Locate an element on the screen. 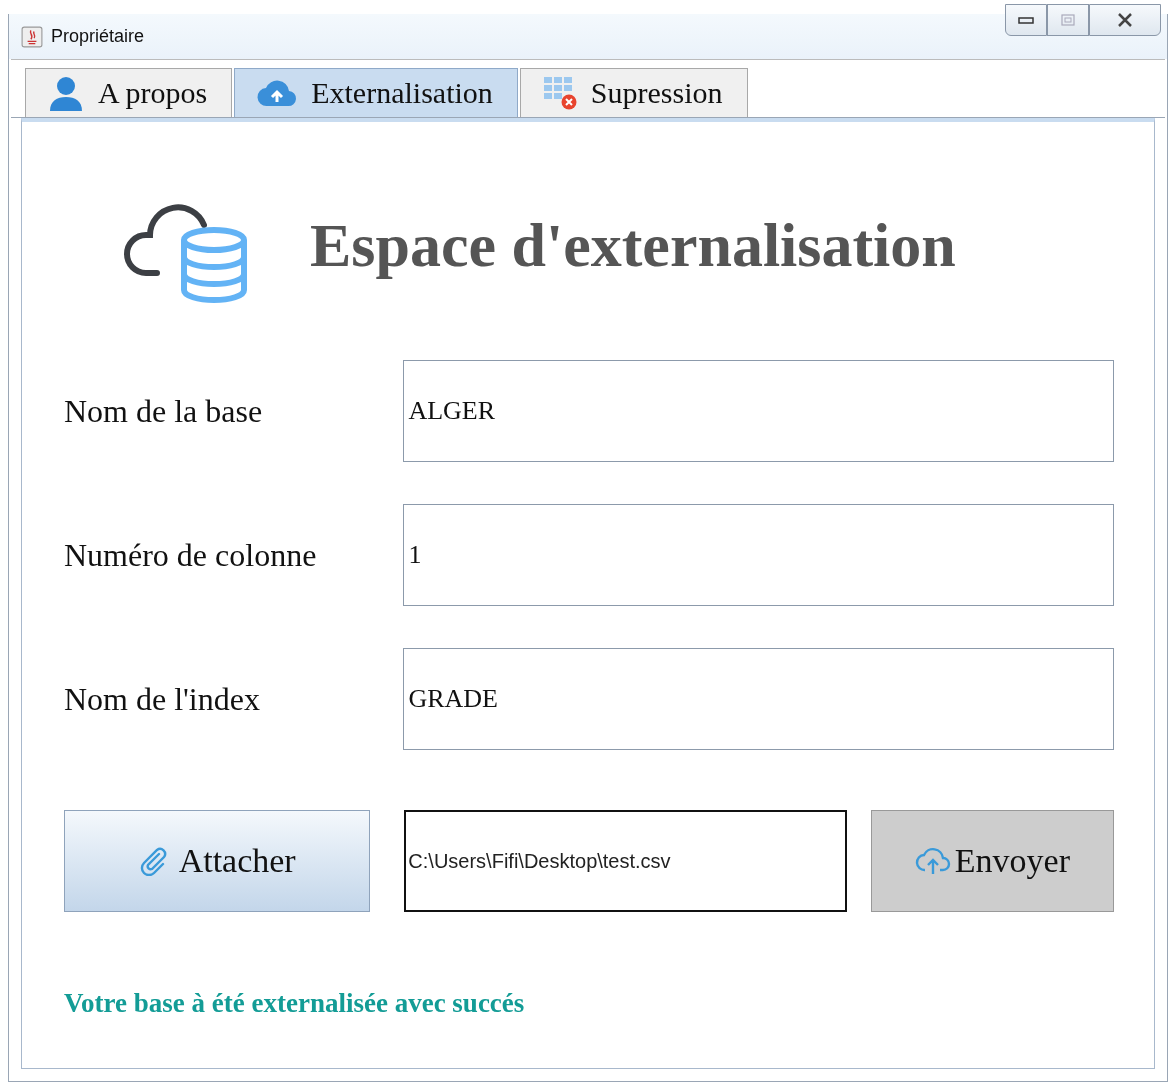 This screenshot has width=1176, height=1086. input-field: ALGER is located at coordinates (758, 411).